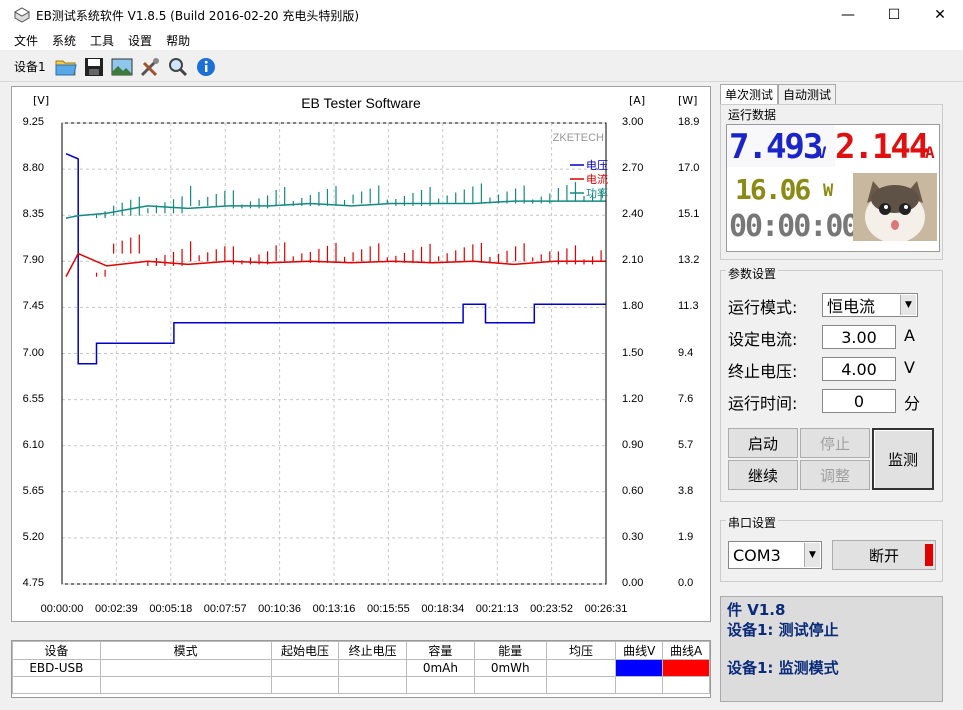 Image resolution: width=963 pixels, height=710 pixels. I want to click on status-test: 设备1: 测试停止, so click(783, 630).